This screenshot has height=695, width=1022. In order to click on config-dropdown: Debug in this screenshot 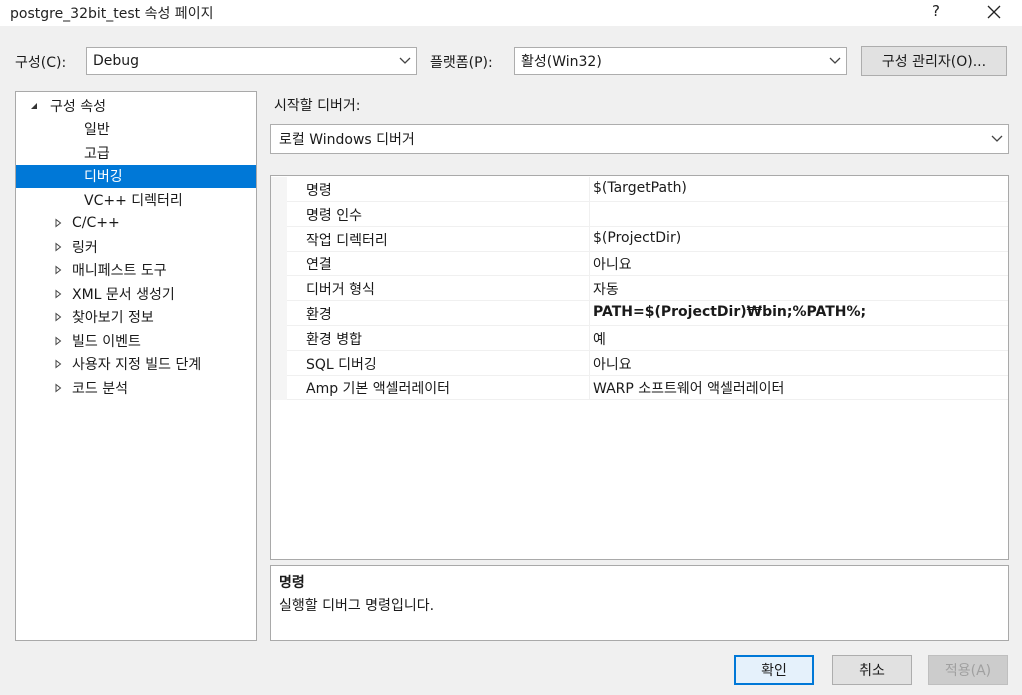, I will do `click(251, 61)`.